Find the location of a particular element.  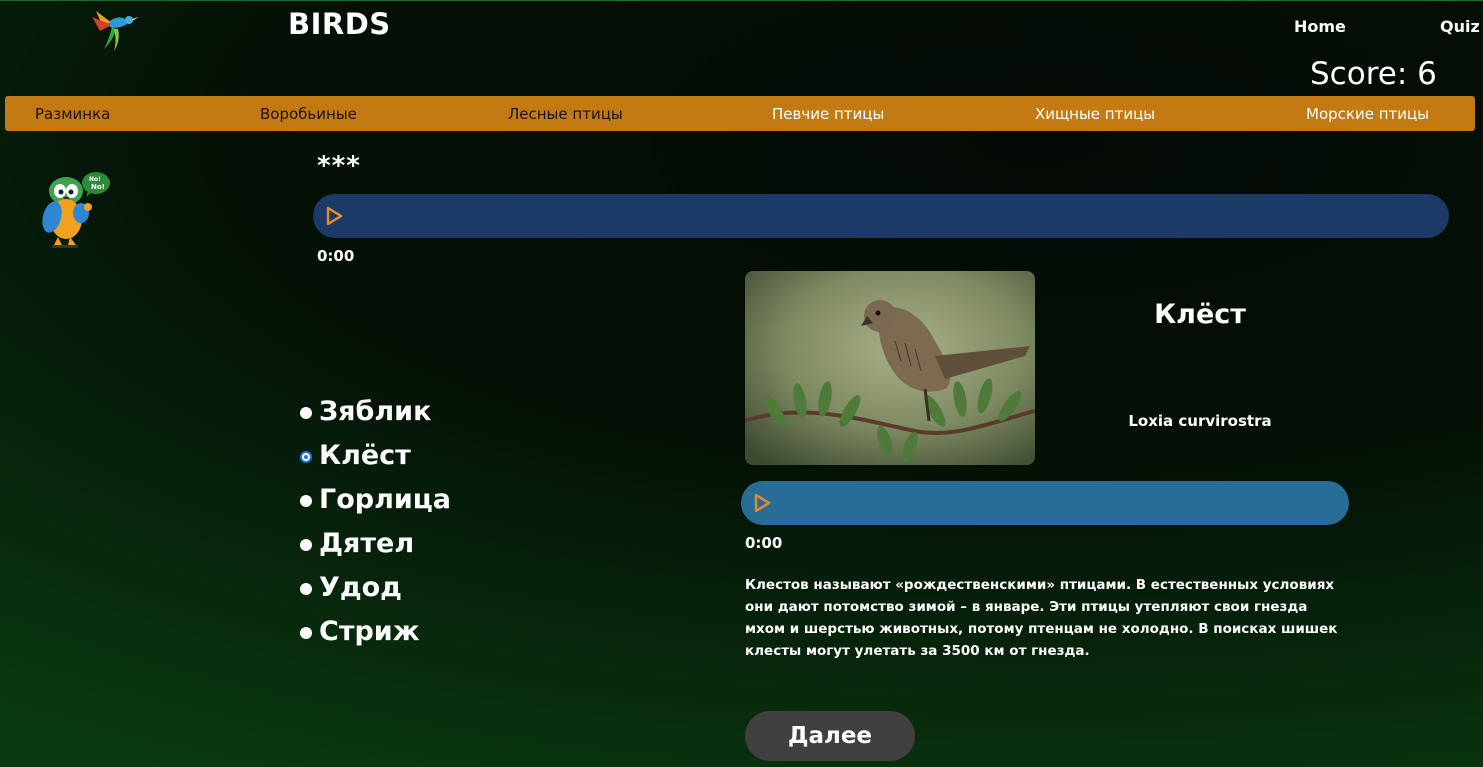

hidden-bird-name: *** is located at coordinates (339, 166).